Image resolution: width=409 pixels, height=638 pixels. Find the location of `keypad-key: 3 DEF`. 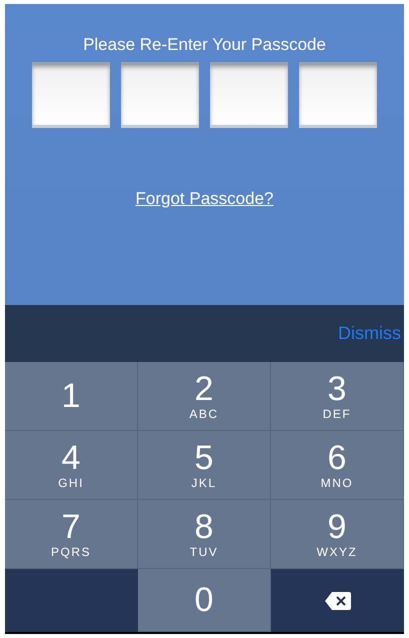

keypad-key: 3 DEF is located at coordinates (337, 396).